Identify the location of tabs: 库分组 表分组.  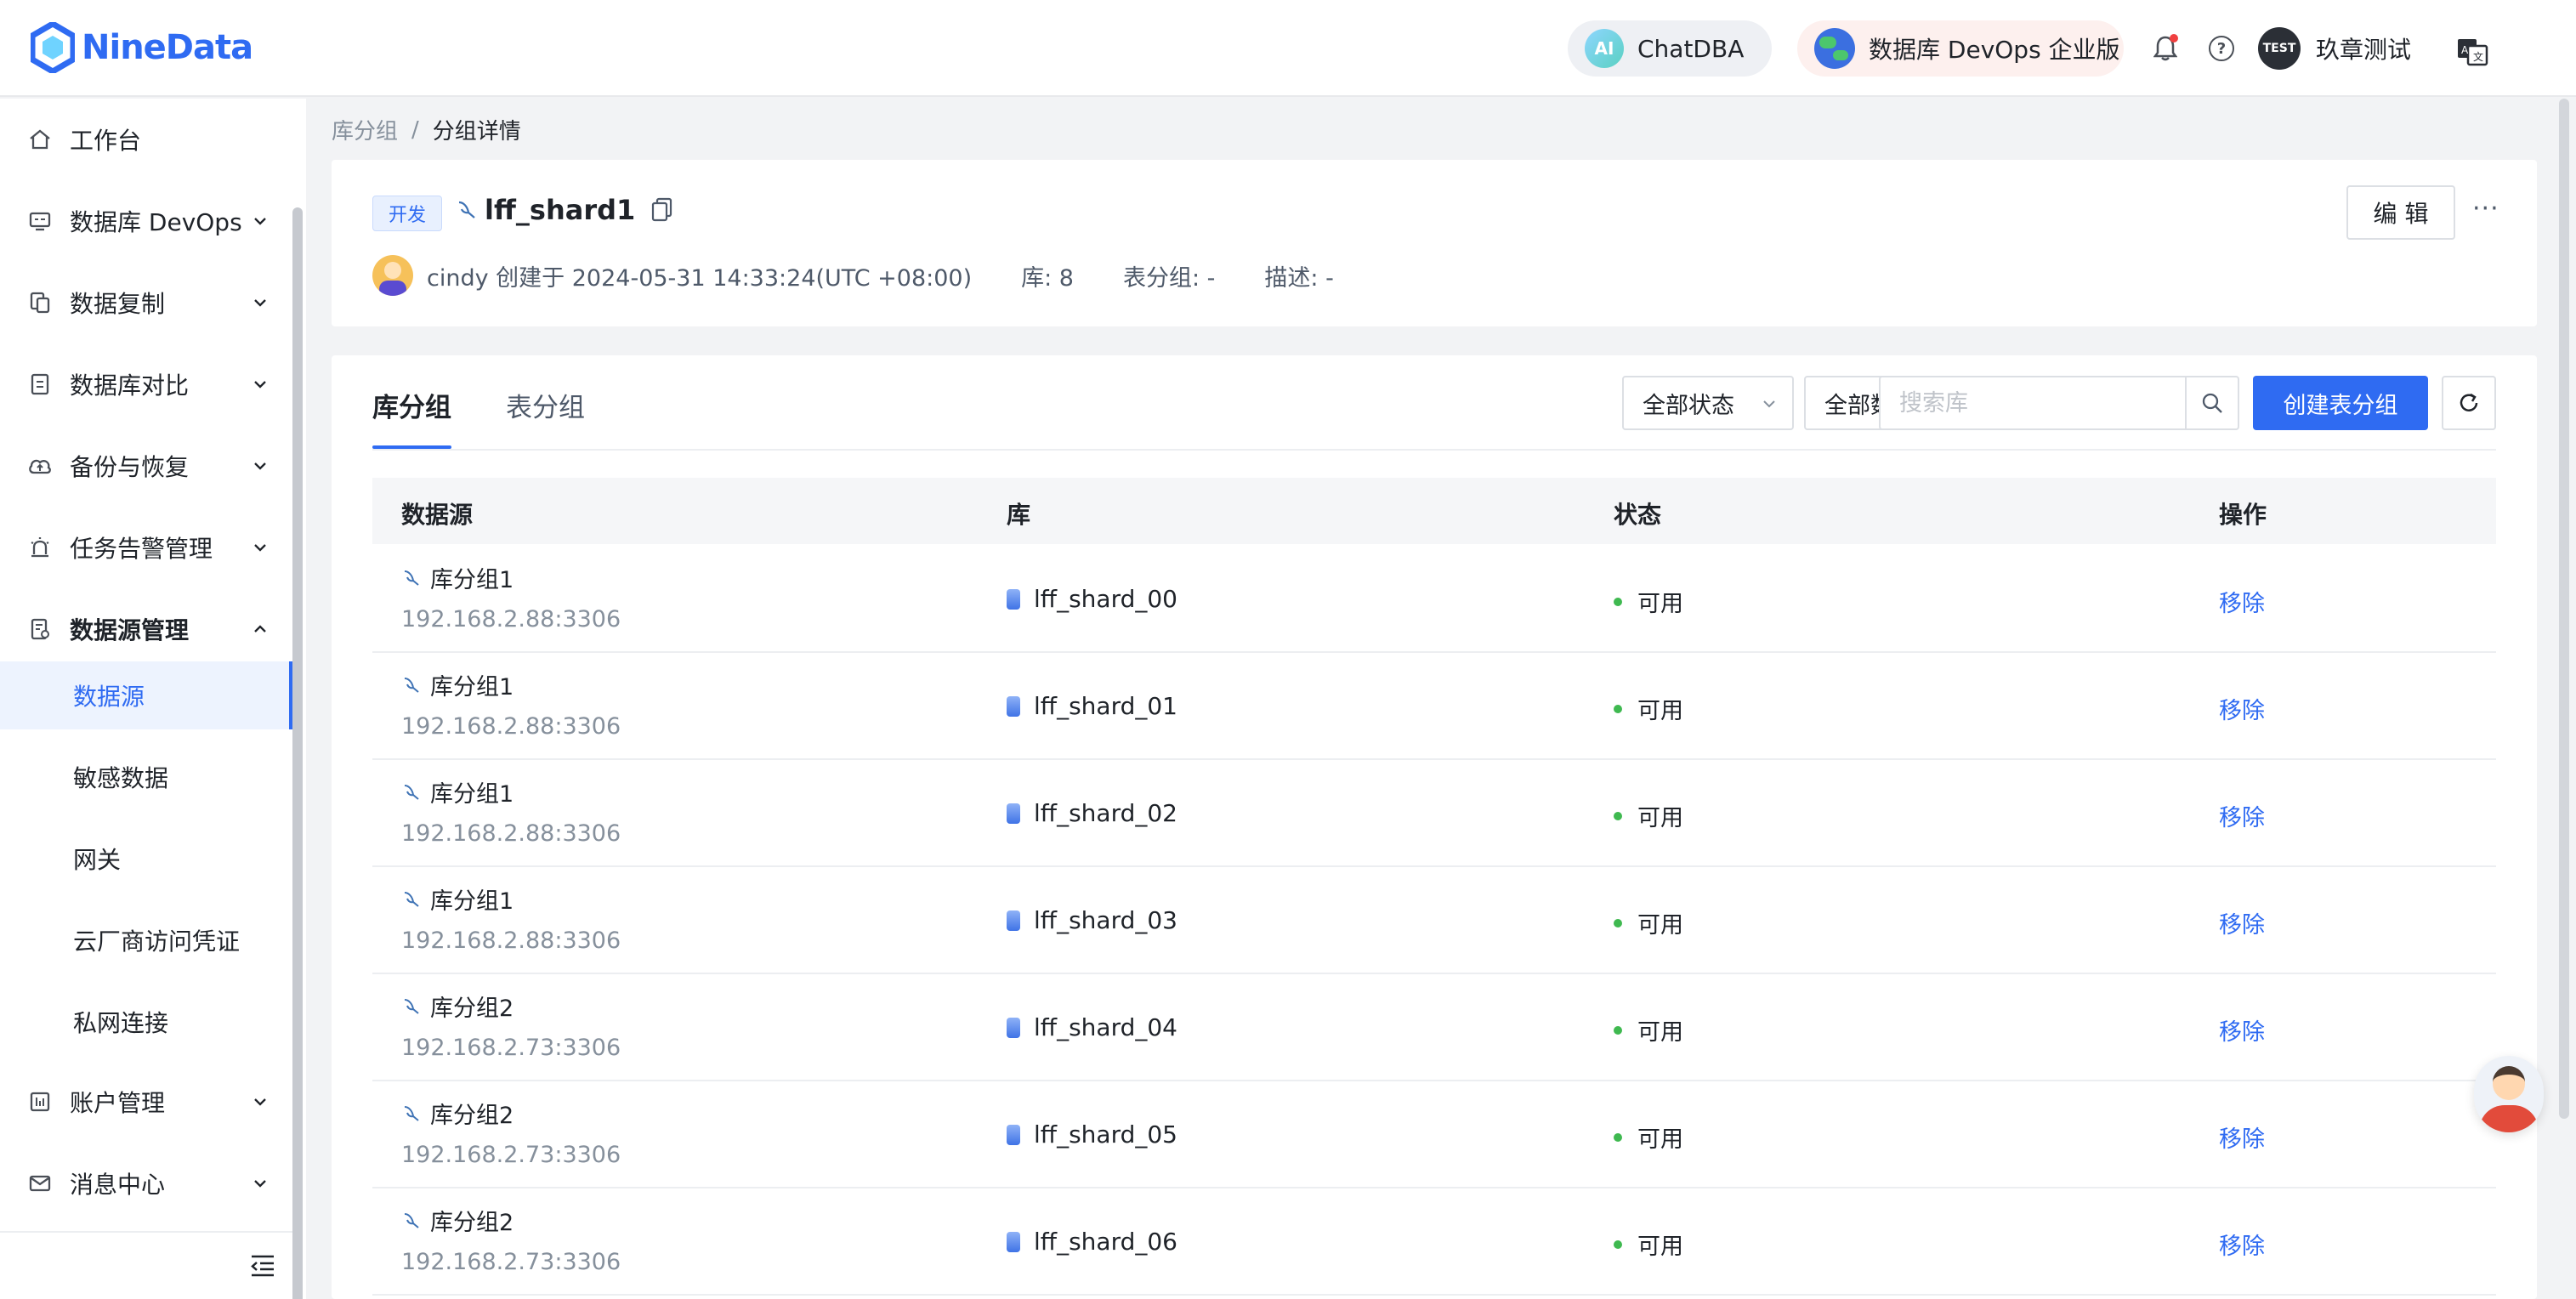
(506, 417).